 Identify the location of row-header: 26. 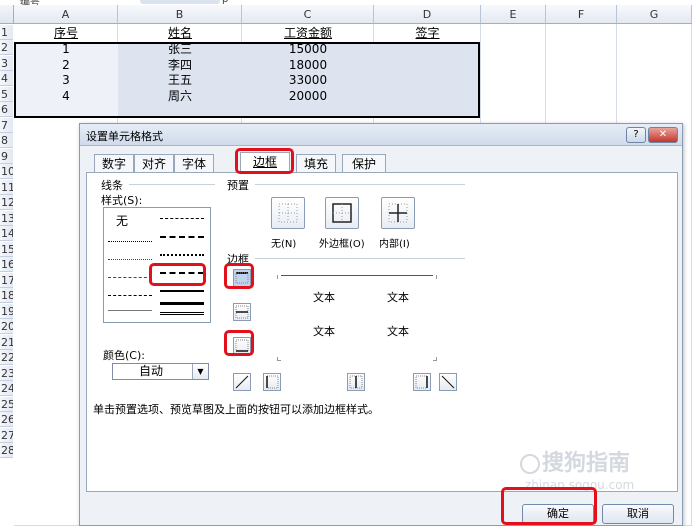
(6, 419).